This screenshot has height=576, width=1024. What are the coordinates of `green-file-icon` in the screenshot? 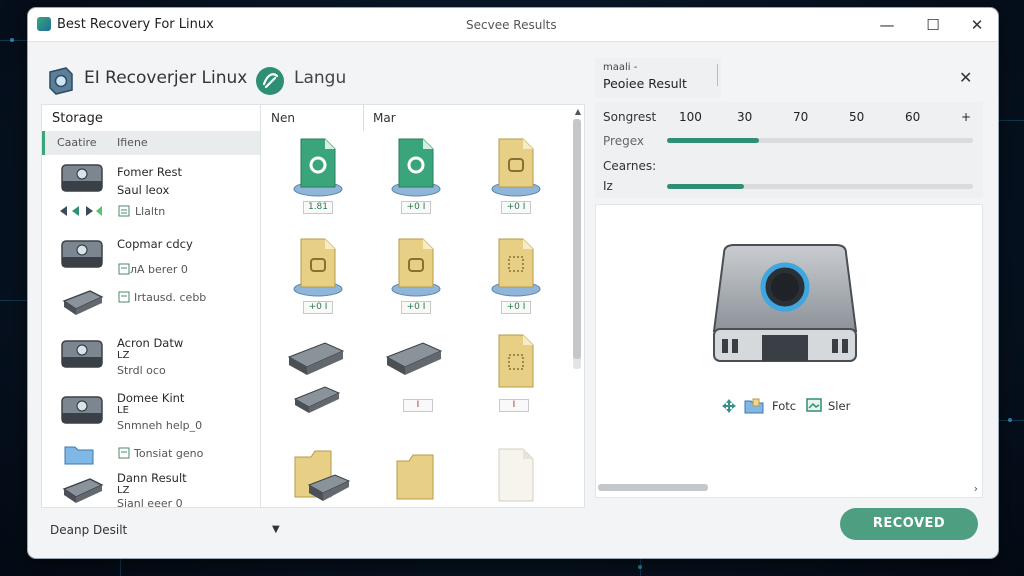 It's located at (416, 167).